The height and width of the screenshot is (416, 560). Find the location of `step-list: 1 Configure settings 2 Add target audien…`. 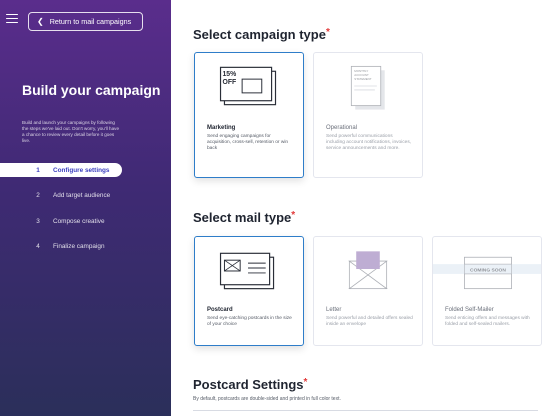

step-list: 1 Configure settings 2 Add target audien… is located at coordinates (85, 214).